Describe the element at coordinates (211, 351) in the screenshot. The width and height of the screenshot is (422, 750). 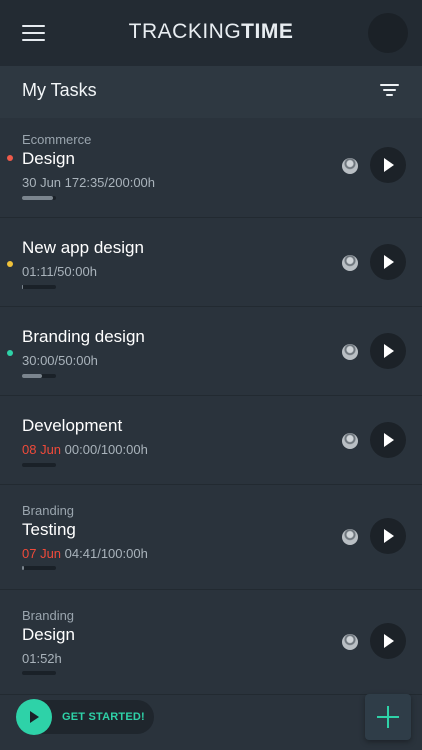
I see `task-row: Branding design 30:00/50:00h` at that location.